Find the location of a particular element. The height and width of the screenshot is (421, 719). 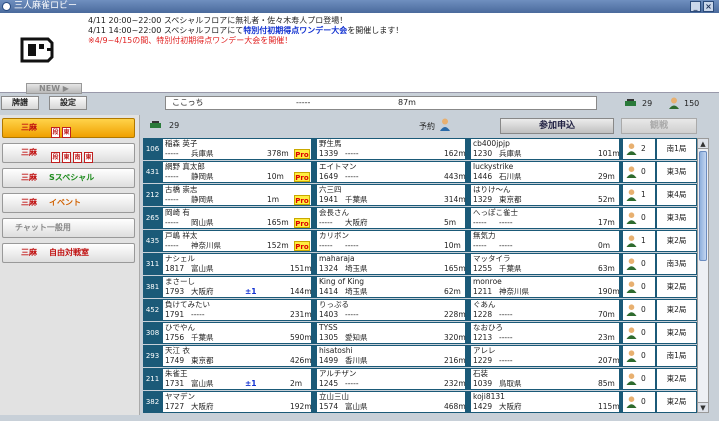

scroll-up-icon: ▲ is located at coordinates (703, 144).